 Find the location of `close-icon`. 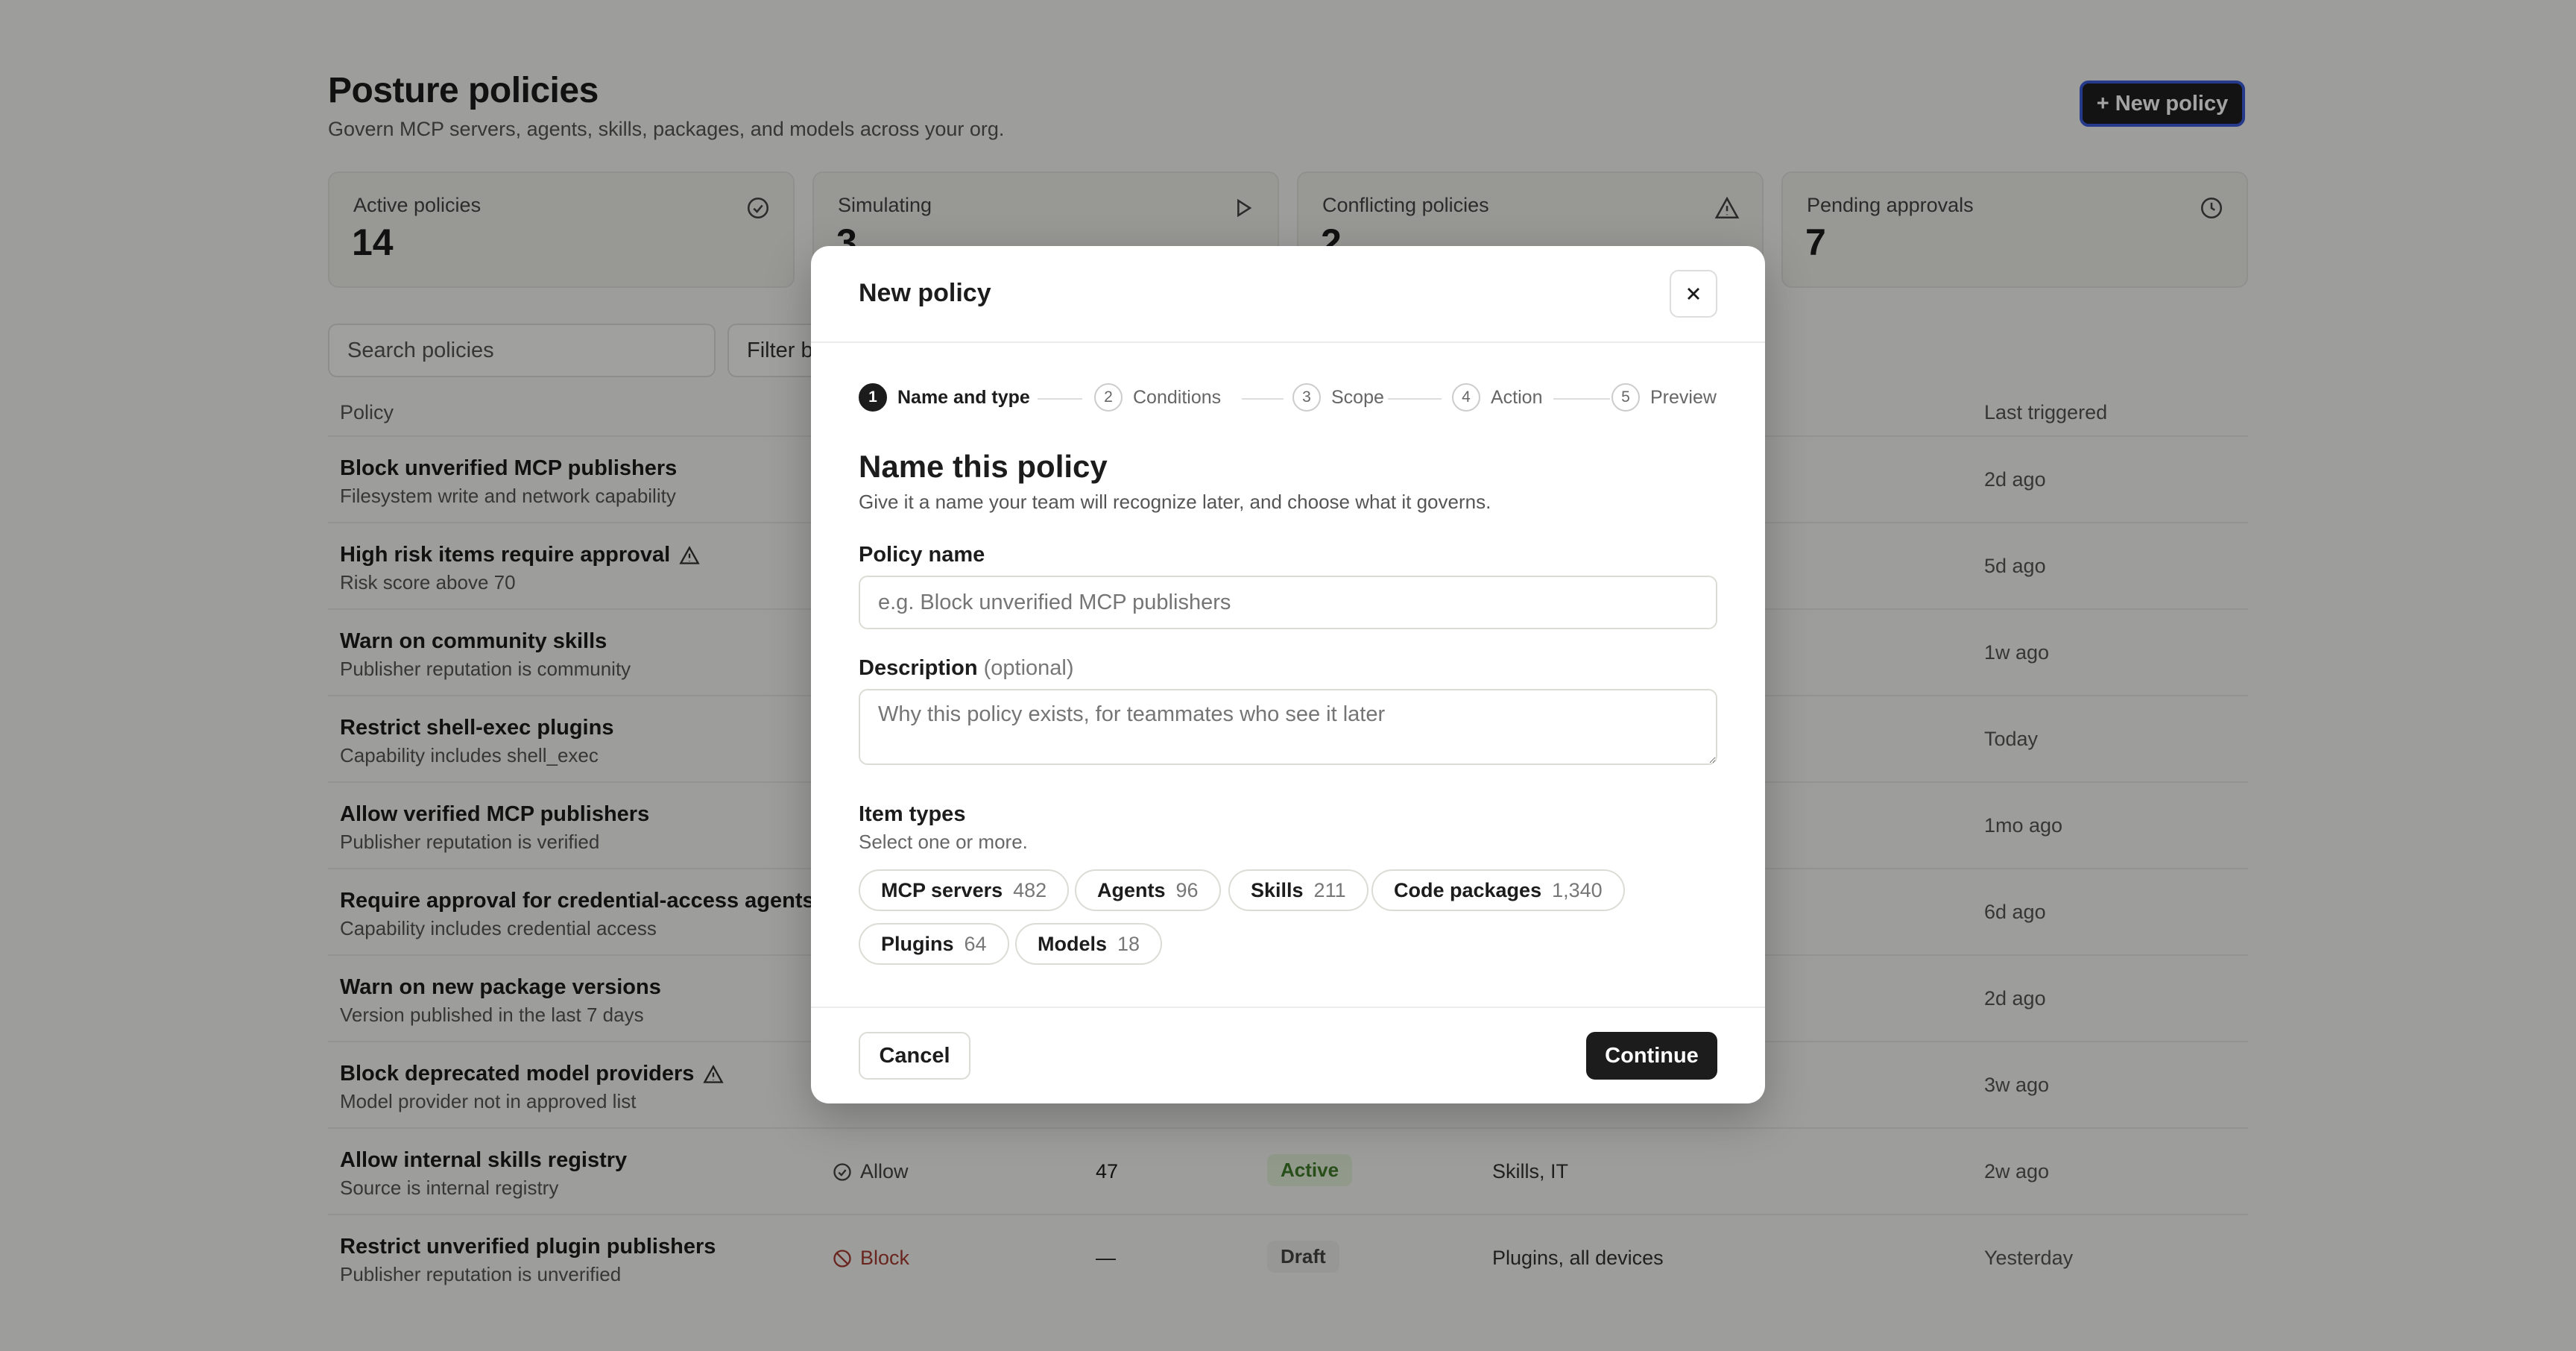

close-icon is located at coordinates (1694, 294).